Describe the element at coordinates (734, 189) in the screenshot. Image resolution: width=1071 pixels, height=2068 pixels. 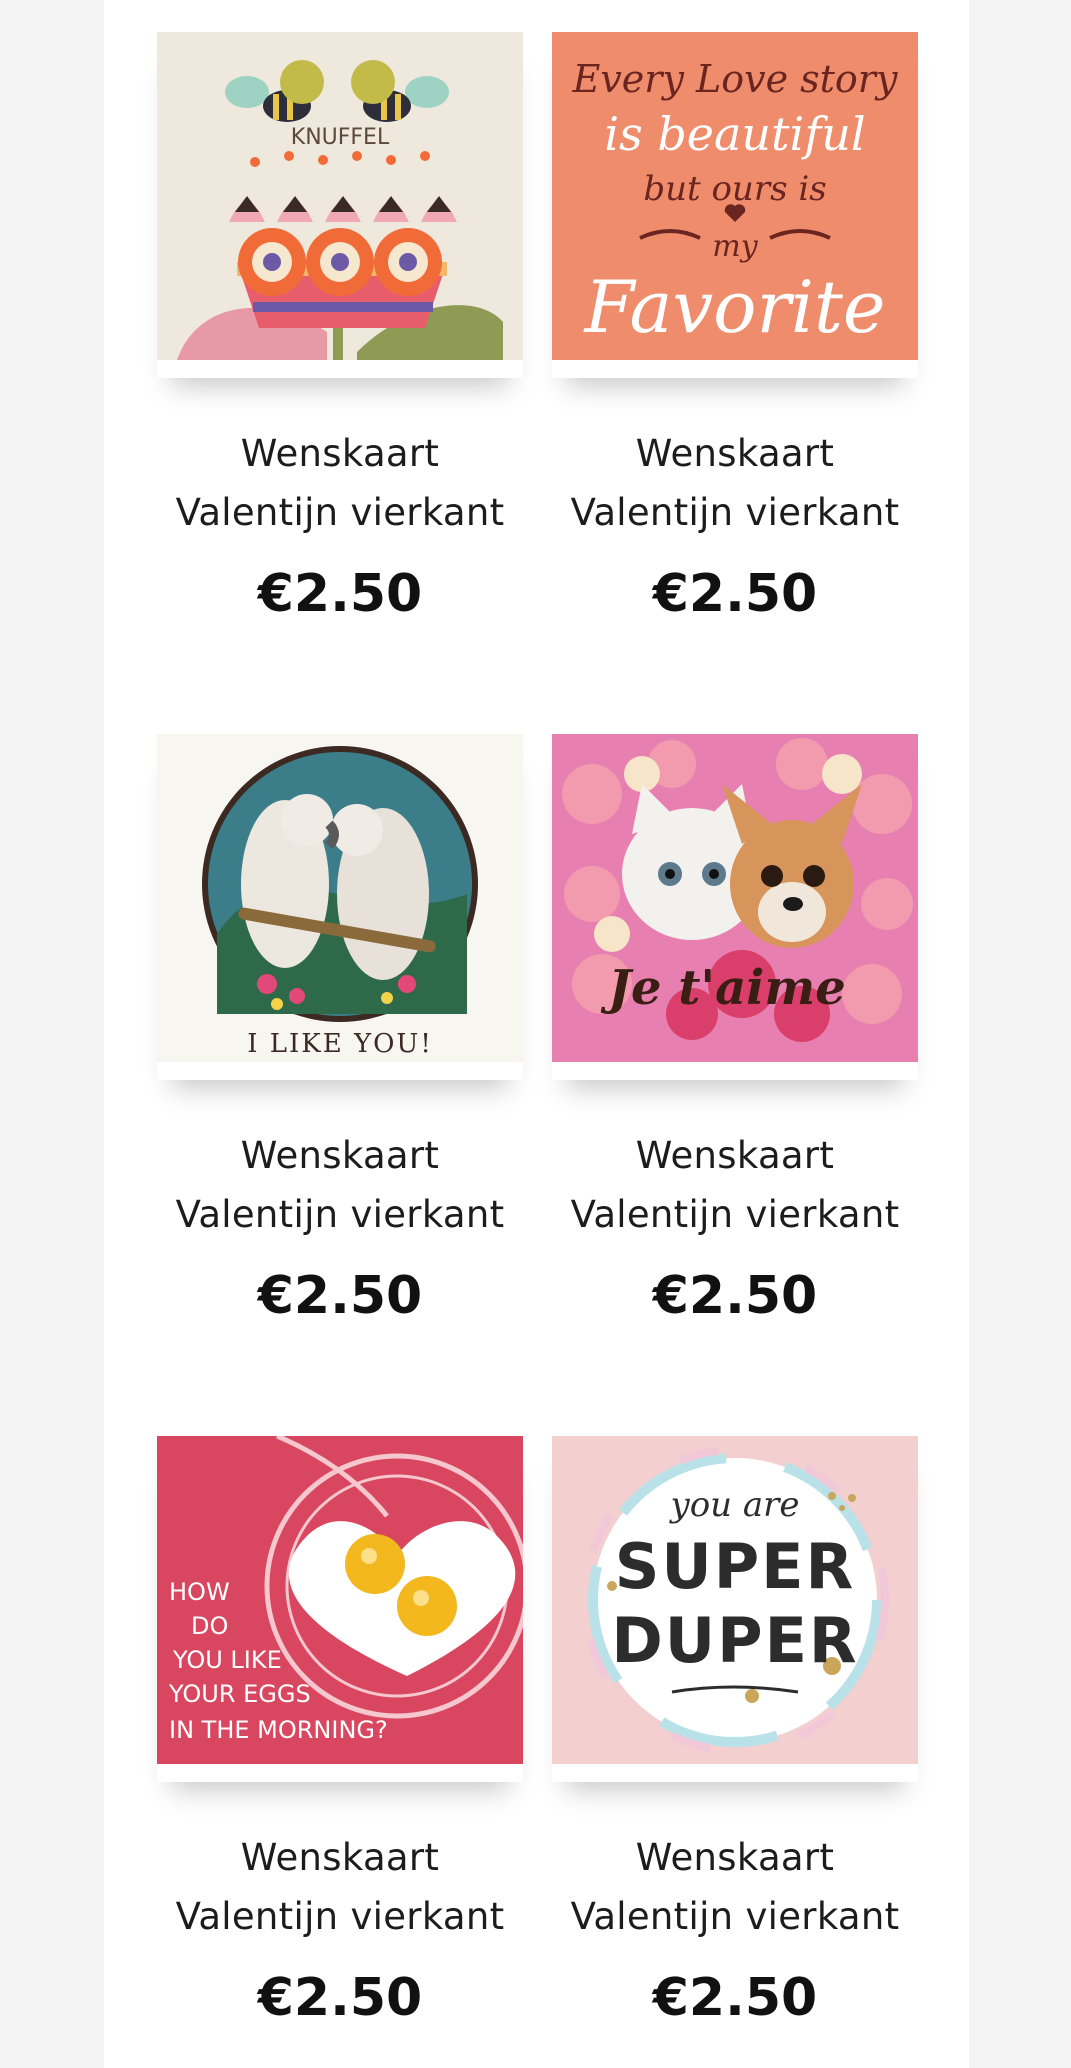
I see `svg-text: but ours is` at that location.